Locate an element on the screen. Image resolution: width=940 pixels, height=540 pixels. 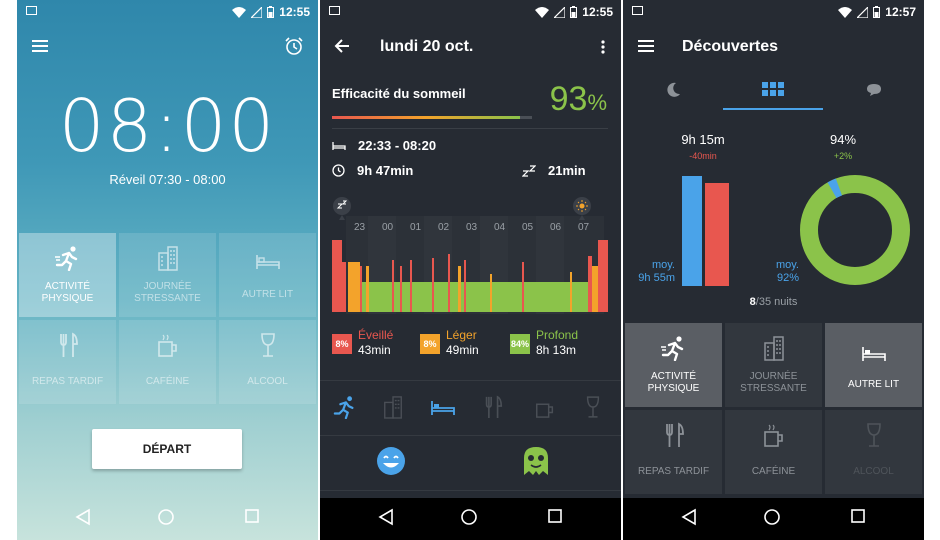
hour-label: 07 is located at coordinates (584, 227).